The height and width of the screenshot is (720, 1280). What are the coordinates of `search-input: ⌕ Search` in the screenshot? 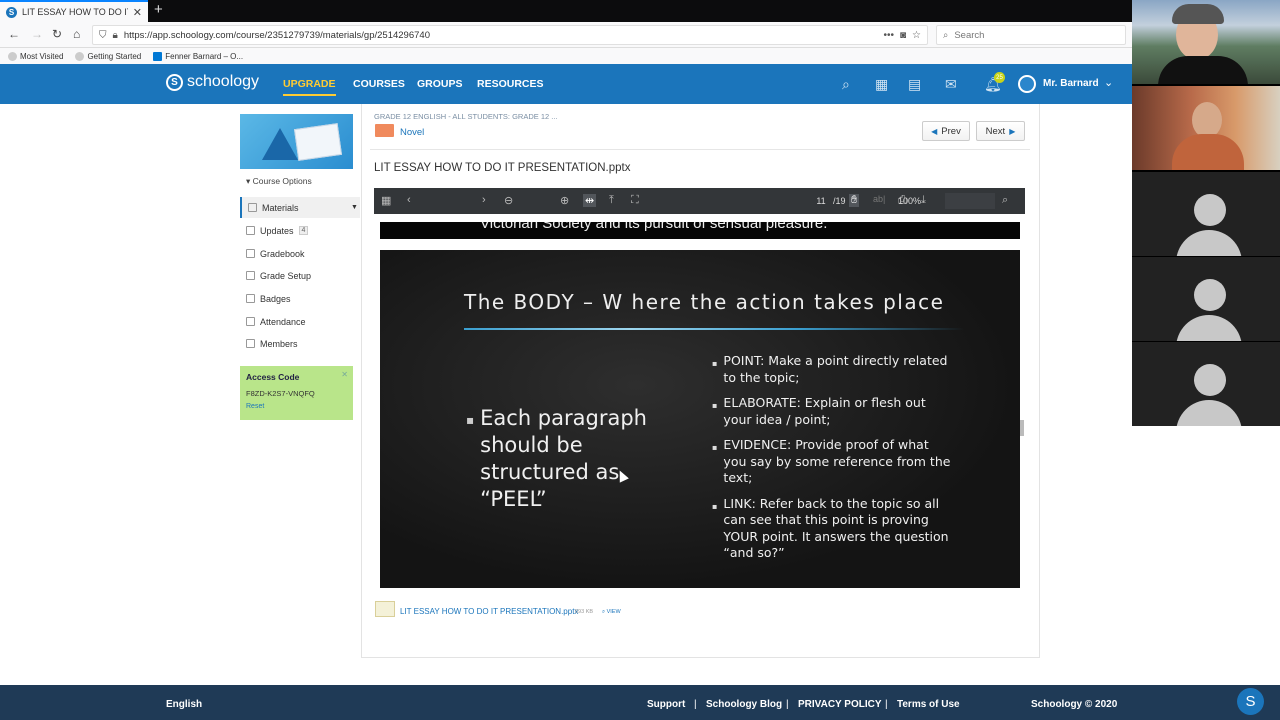 It's located at (1031, 35).